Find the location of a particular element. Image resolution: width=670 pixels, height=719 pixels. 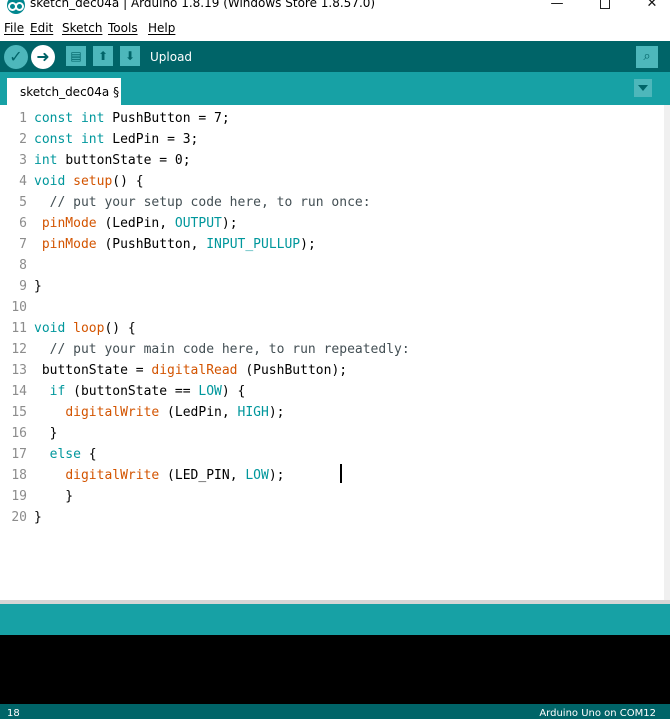

maximize-button is located at coordinates (605, 7).